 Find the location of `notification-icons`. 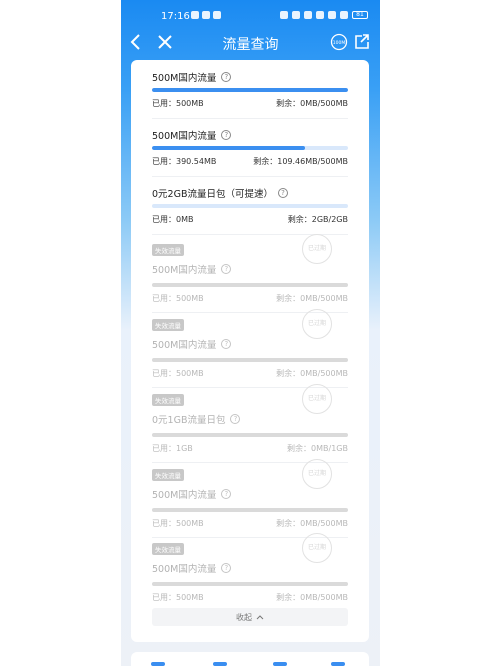

notification-icons is located at coordinates (206, 15).